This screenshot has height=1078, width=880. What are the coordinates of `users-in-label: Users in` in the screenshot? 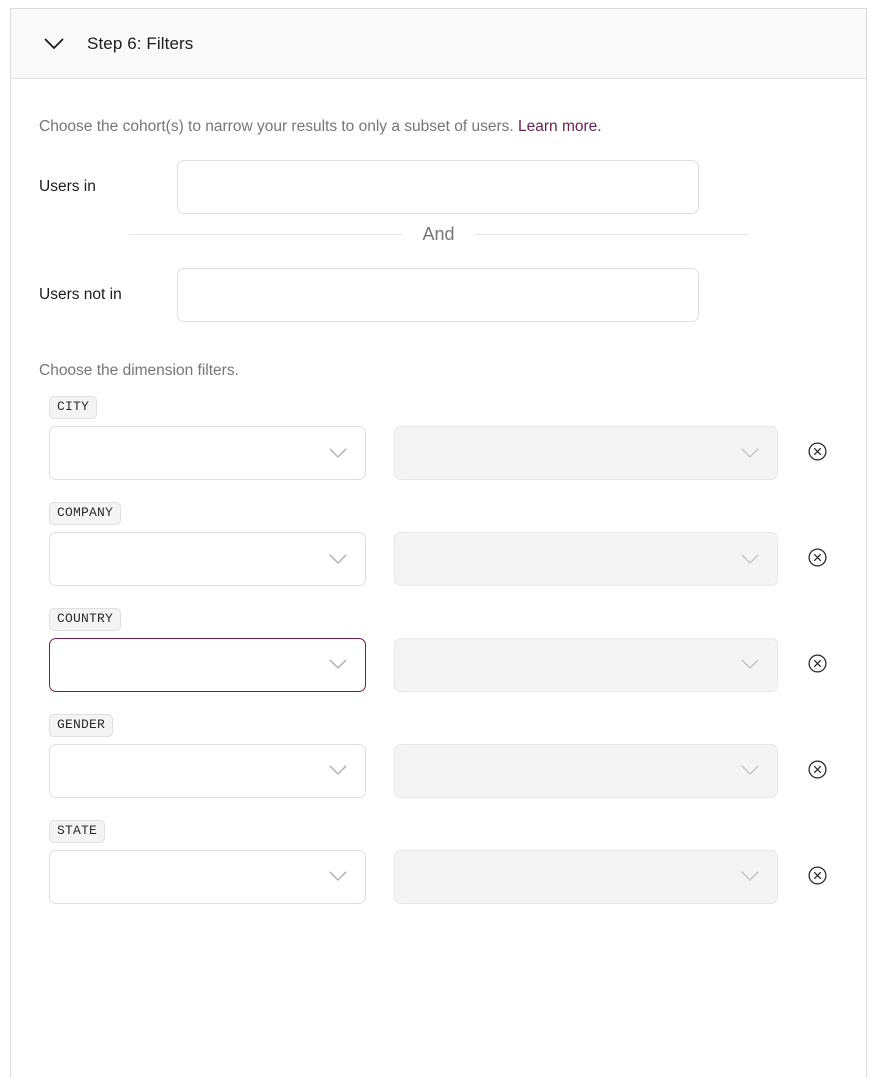 It's located at (67, 187).